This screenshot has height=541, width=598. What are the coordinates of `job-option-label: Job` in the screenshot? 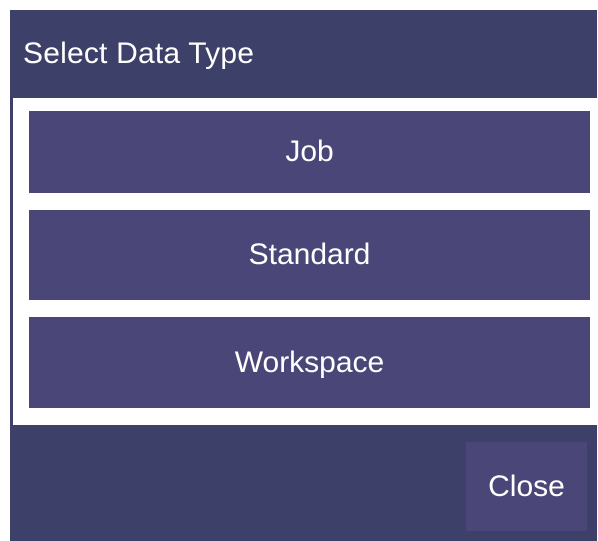 It's located at (309, 151).